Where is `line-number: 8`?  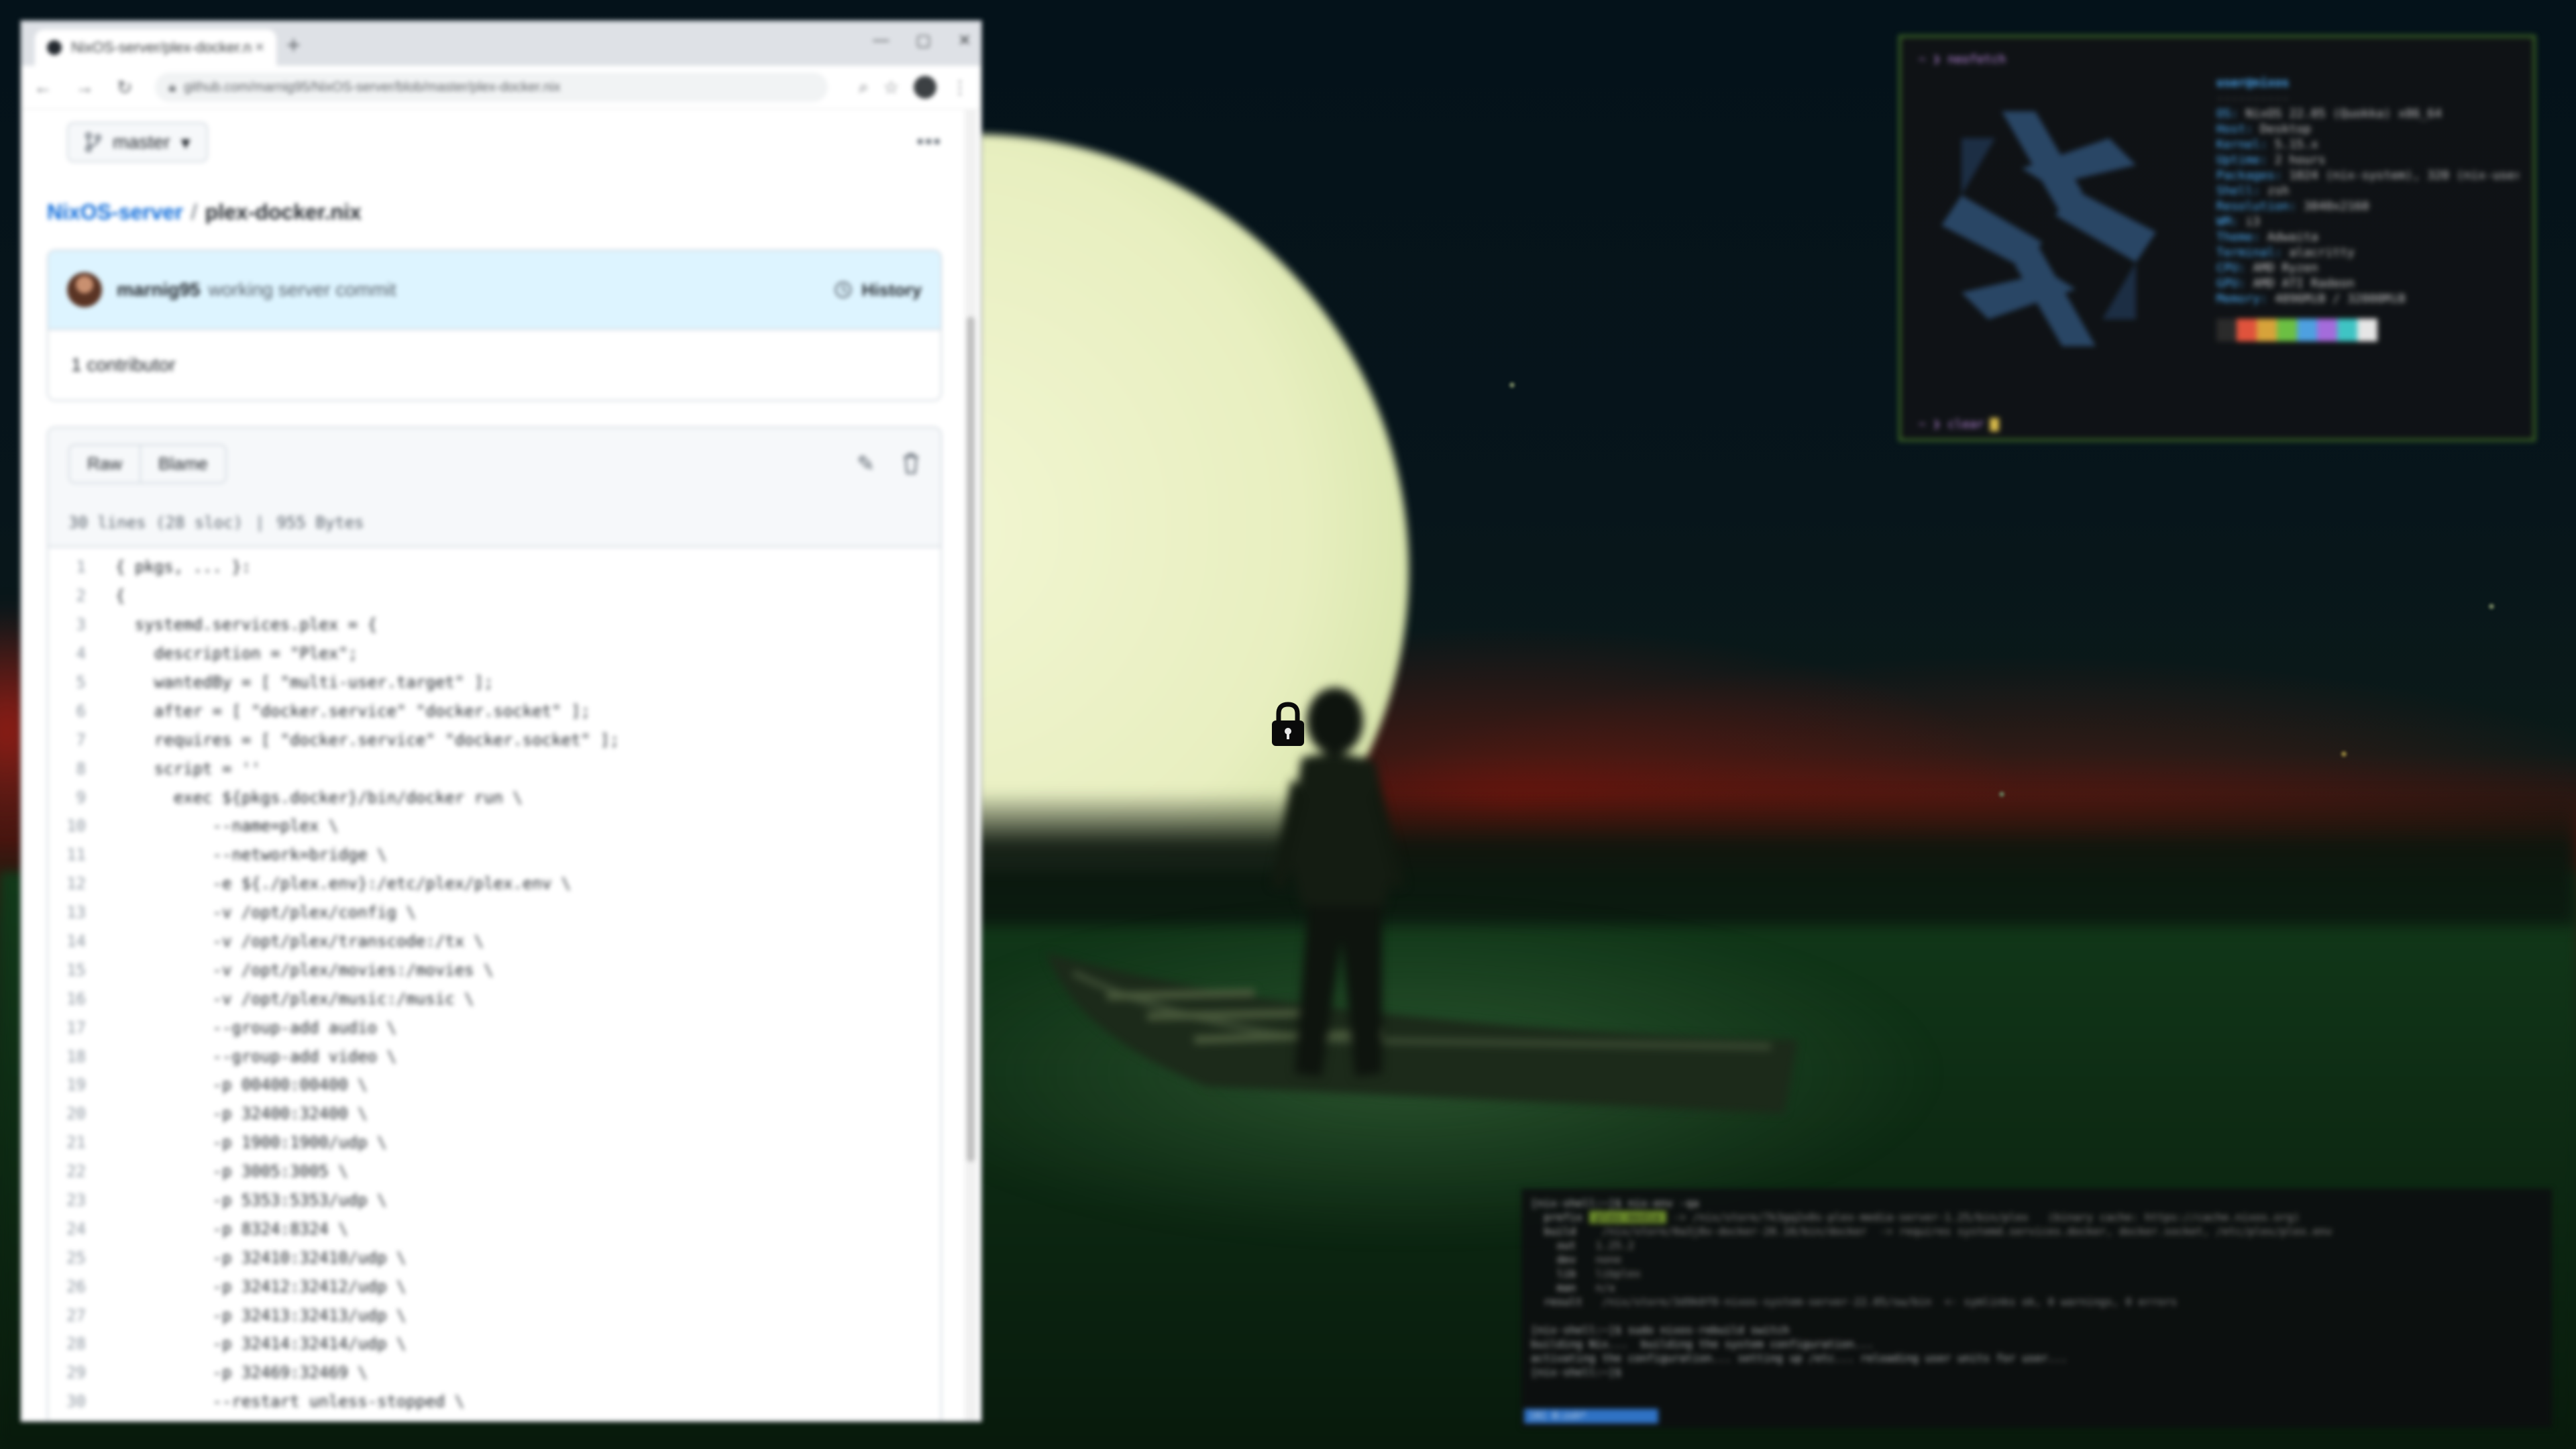 line-number: 8 is located at coordinates (81, 768).